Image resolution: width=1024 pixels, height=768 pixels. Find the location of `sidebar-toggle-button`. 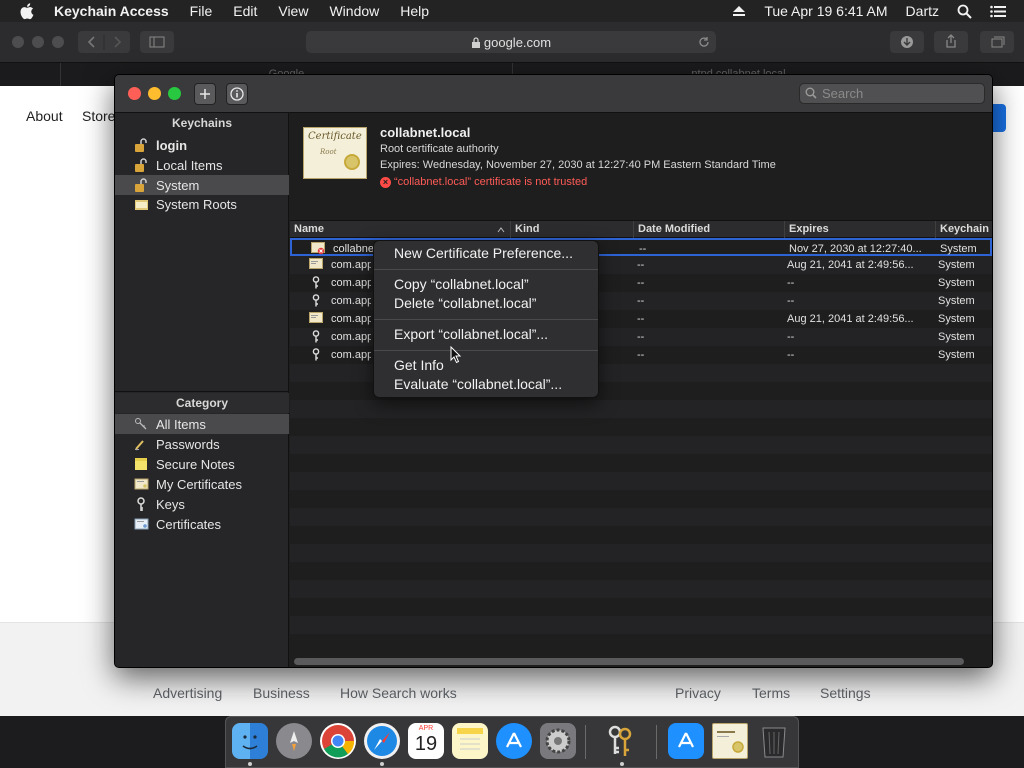

sidebar-toggle-button is located at coordinates (157, 42).